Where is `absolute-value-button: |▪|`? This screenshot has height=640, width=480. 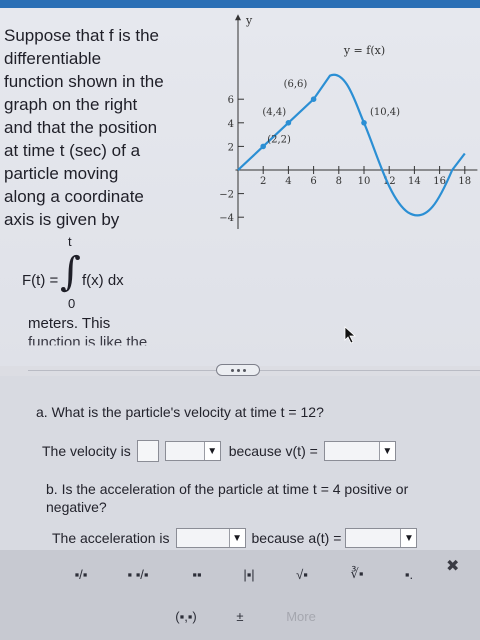 absolute-value-button: |▪| is located at coordinates (249, 574).